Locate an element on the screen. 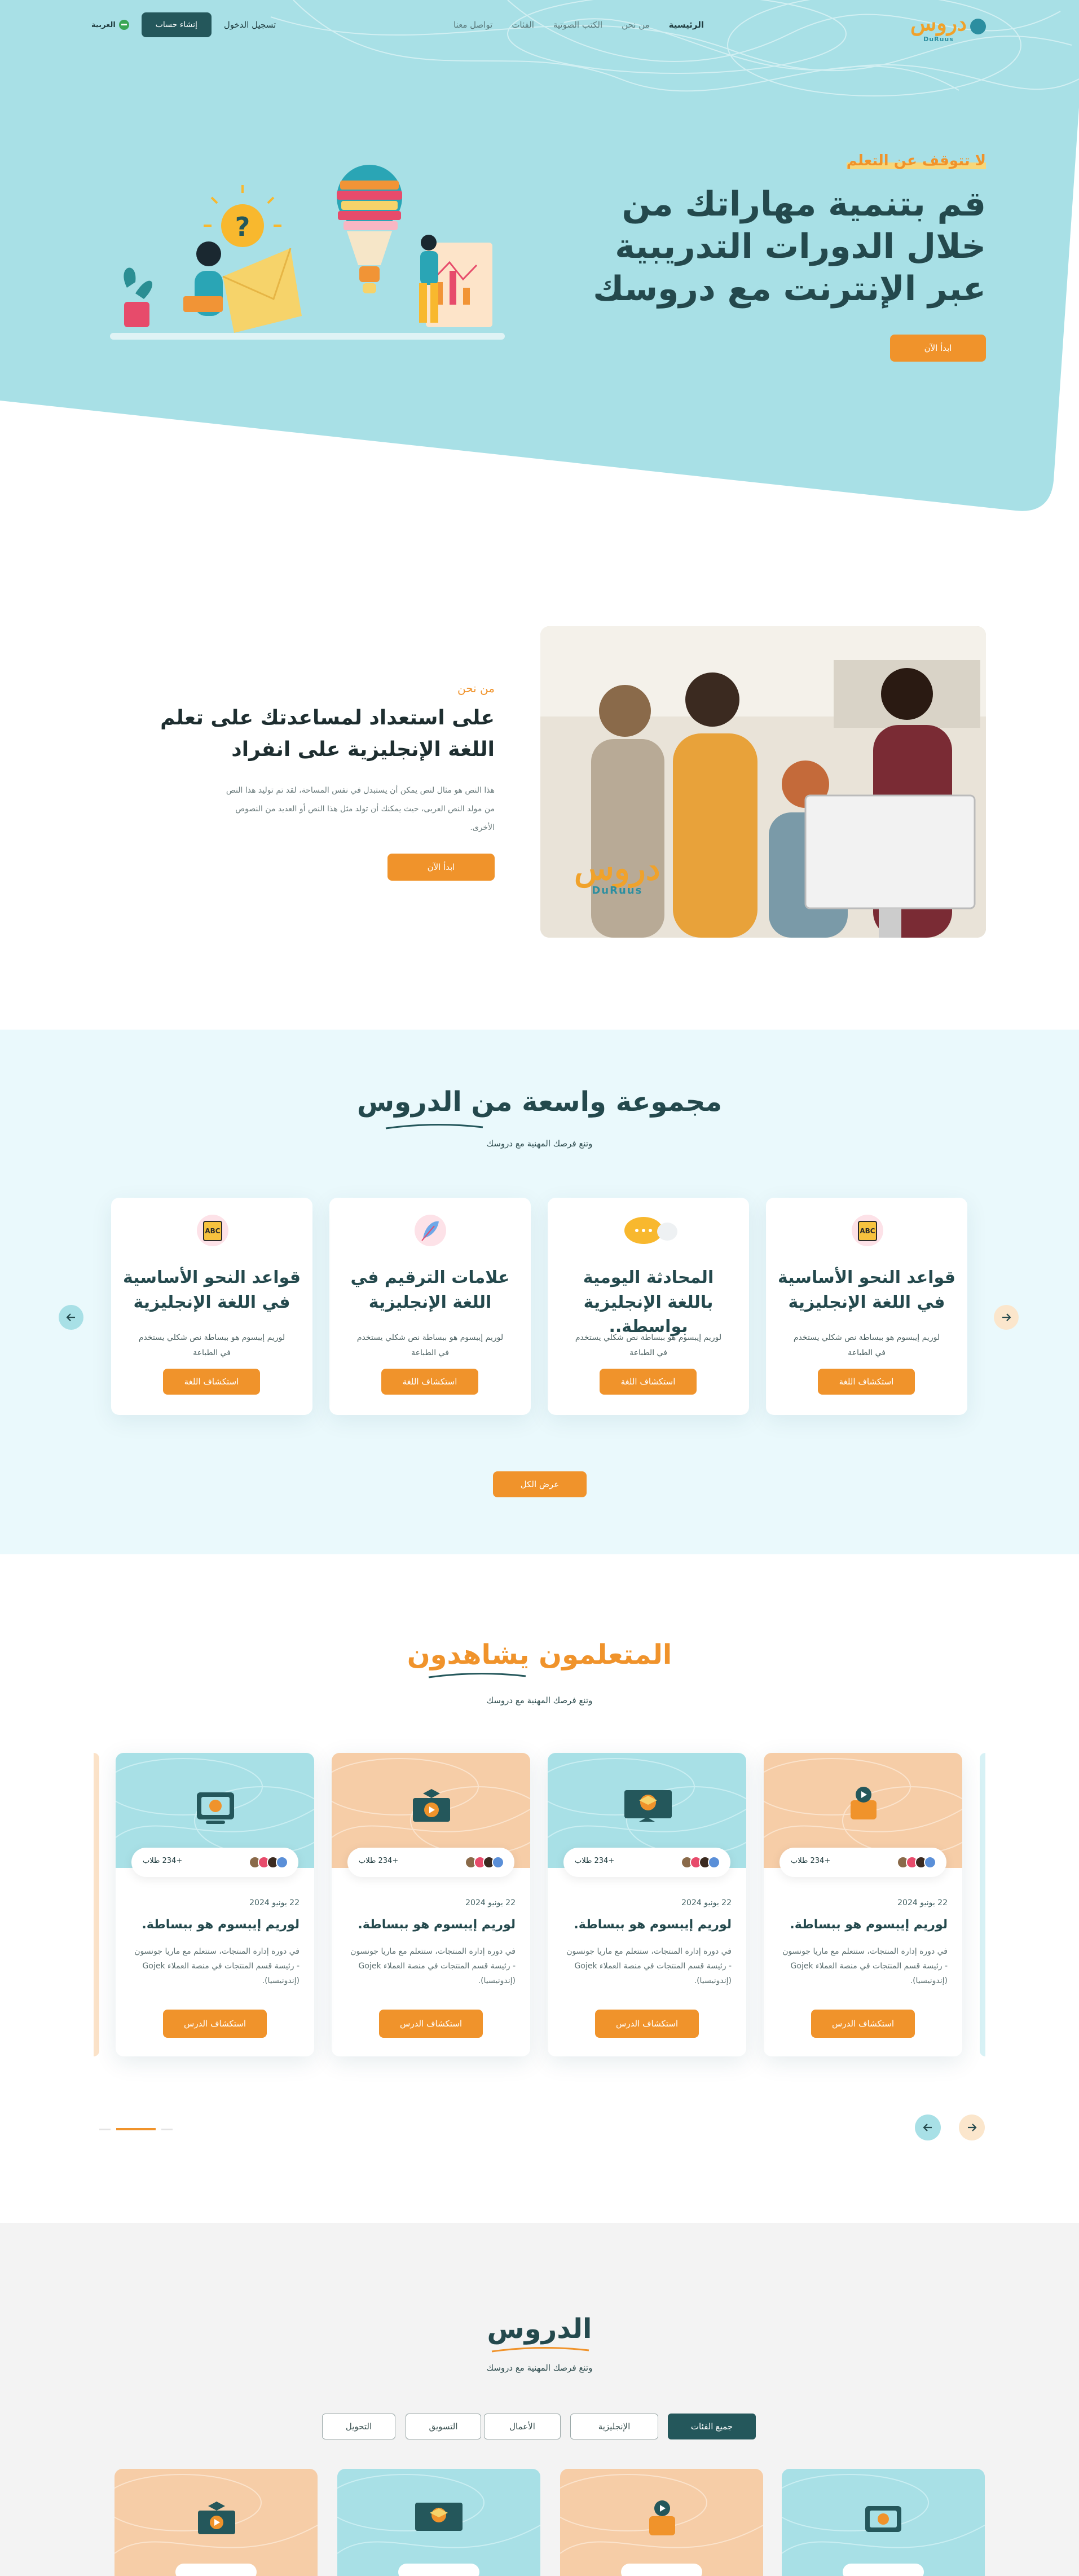  courses-next-button is located at coordinates (1006, 1317).